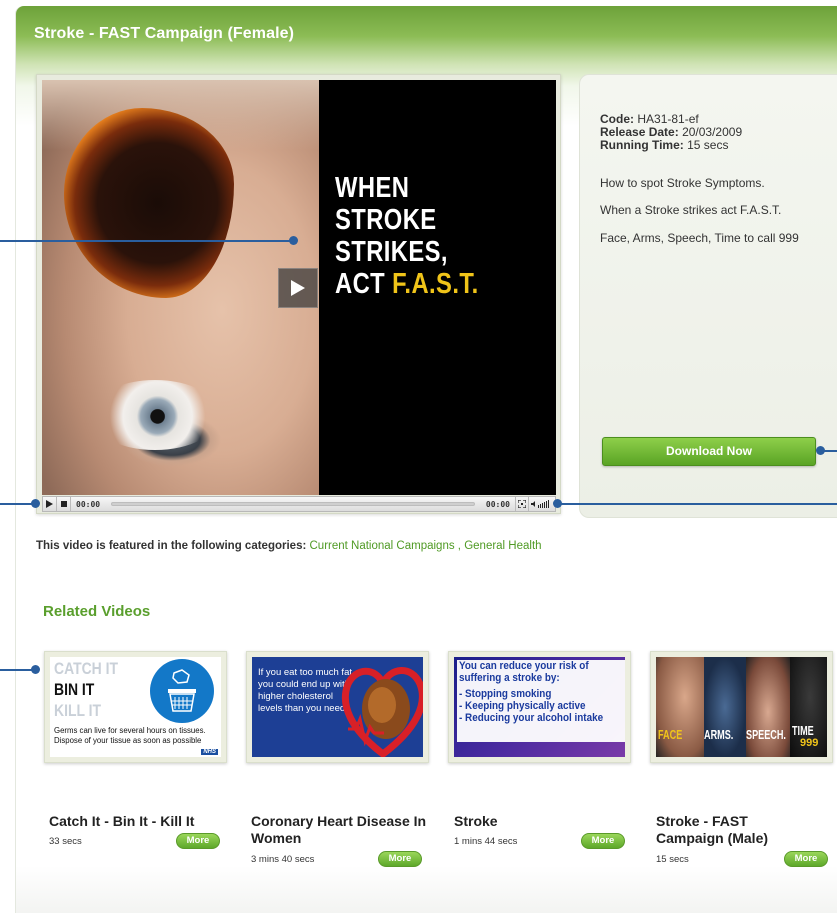  Describe the element at coordinates (522, 706) in the screenshot. I see `thumb-stroke-bullet-2: - Keeping physically active` at that location.